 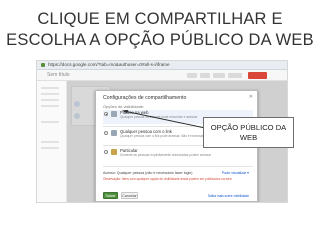 I want to click on globe-icon, so click(x=114, y=114).